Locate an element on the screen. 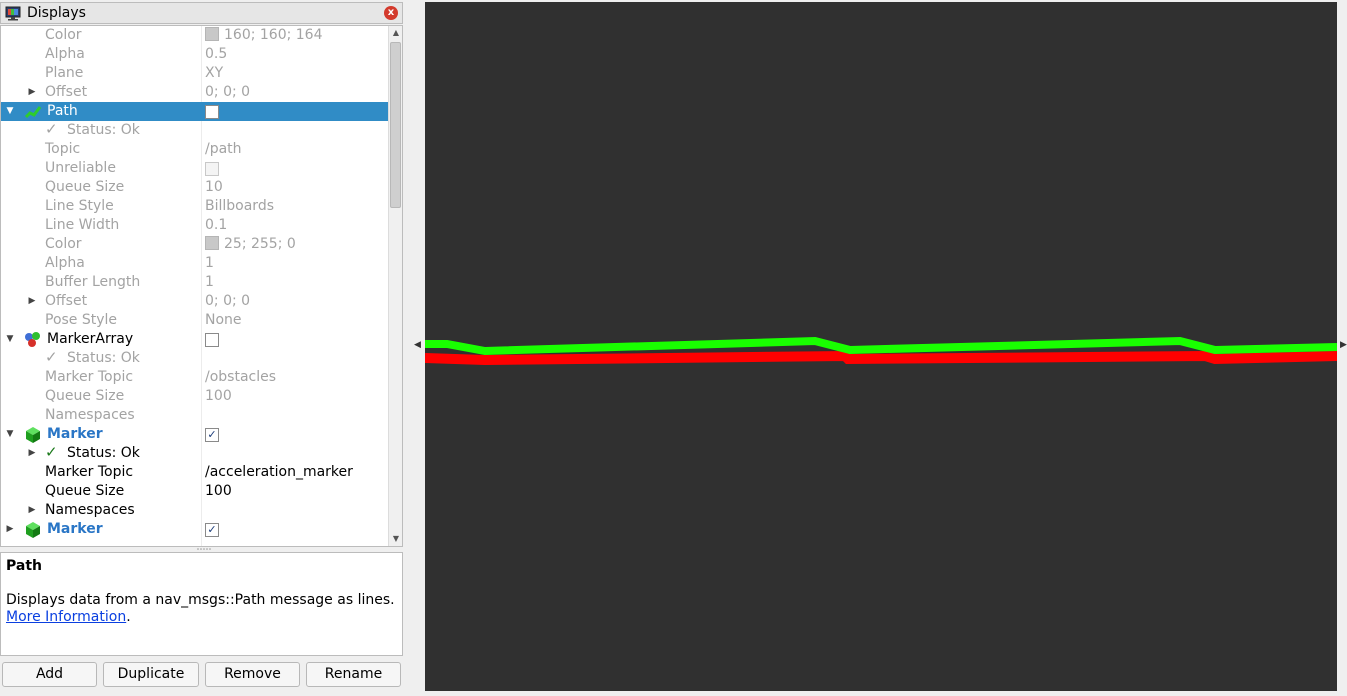 The width and height of the screenshot is (1347, 696). property-row-grid-alpha: Alpha 0.5 is located at coordinates (194, 54).